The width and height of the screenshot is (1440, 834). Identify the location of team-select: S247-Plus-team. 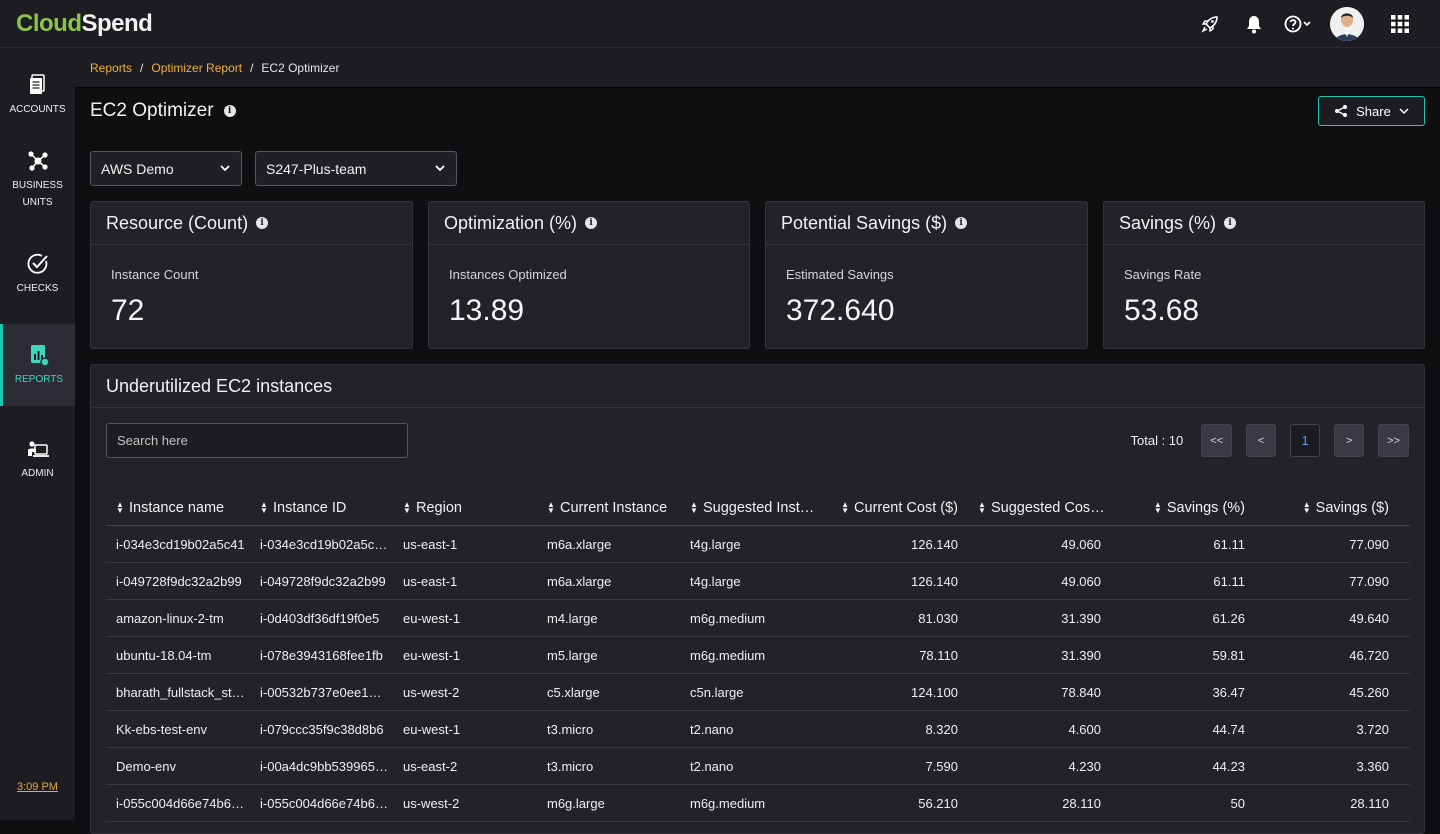
(356, 168).